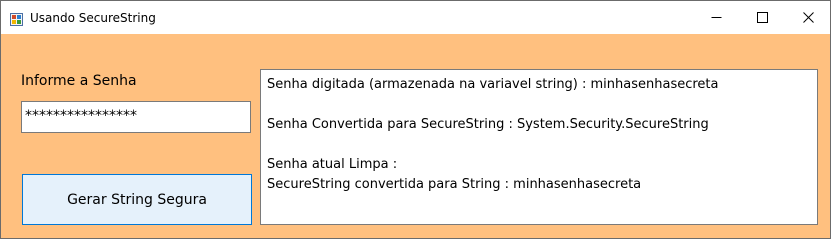 This screenshot has height=240, width=831. I want to click on close-button, so click(807, 17).